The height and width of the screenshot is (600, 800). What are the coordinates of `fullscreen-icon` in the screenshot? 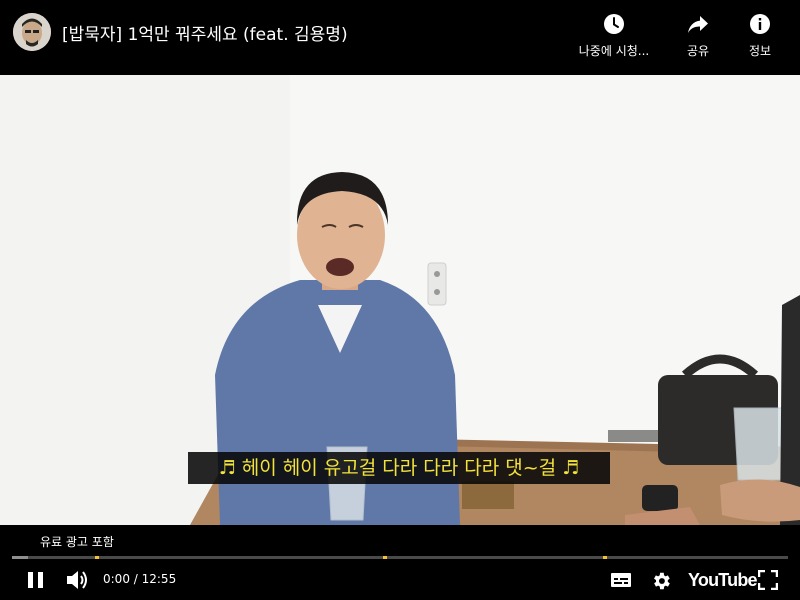 It's located at (768, 580).